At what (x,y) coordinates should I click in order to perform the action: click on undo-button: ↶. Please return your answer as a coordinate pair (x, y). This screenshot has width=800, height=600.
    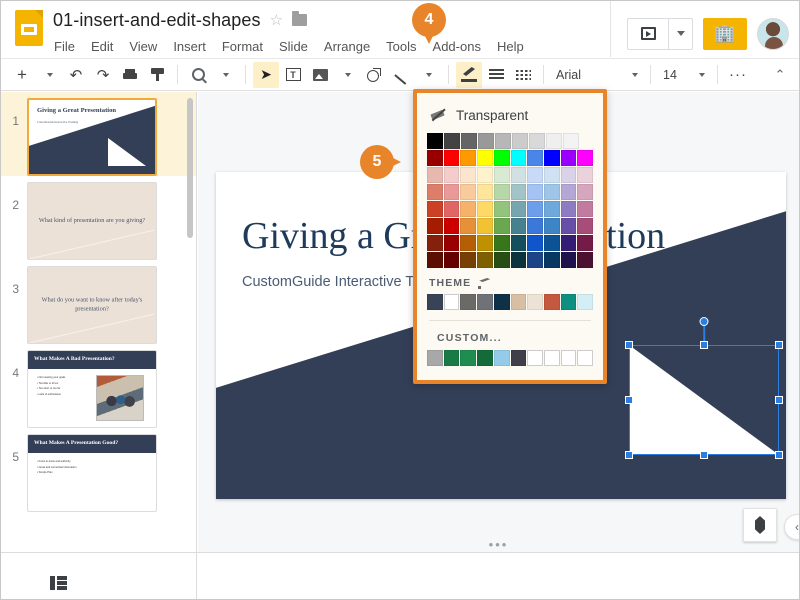
    Looking at the image, I should click on (76, 75).